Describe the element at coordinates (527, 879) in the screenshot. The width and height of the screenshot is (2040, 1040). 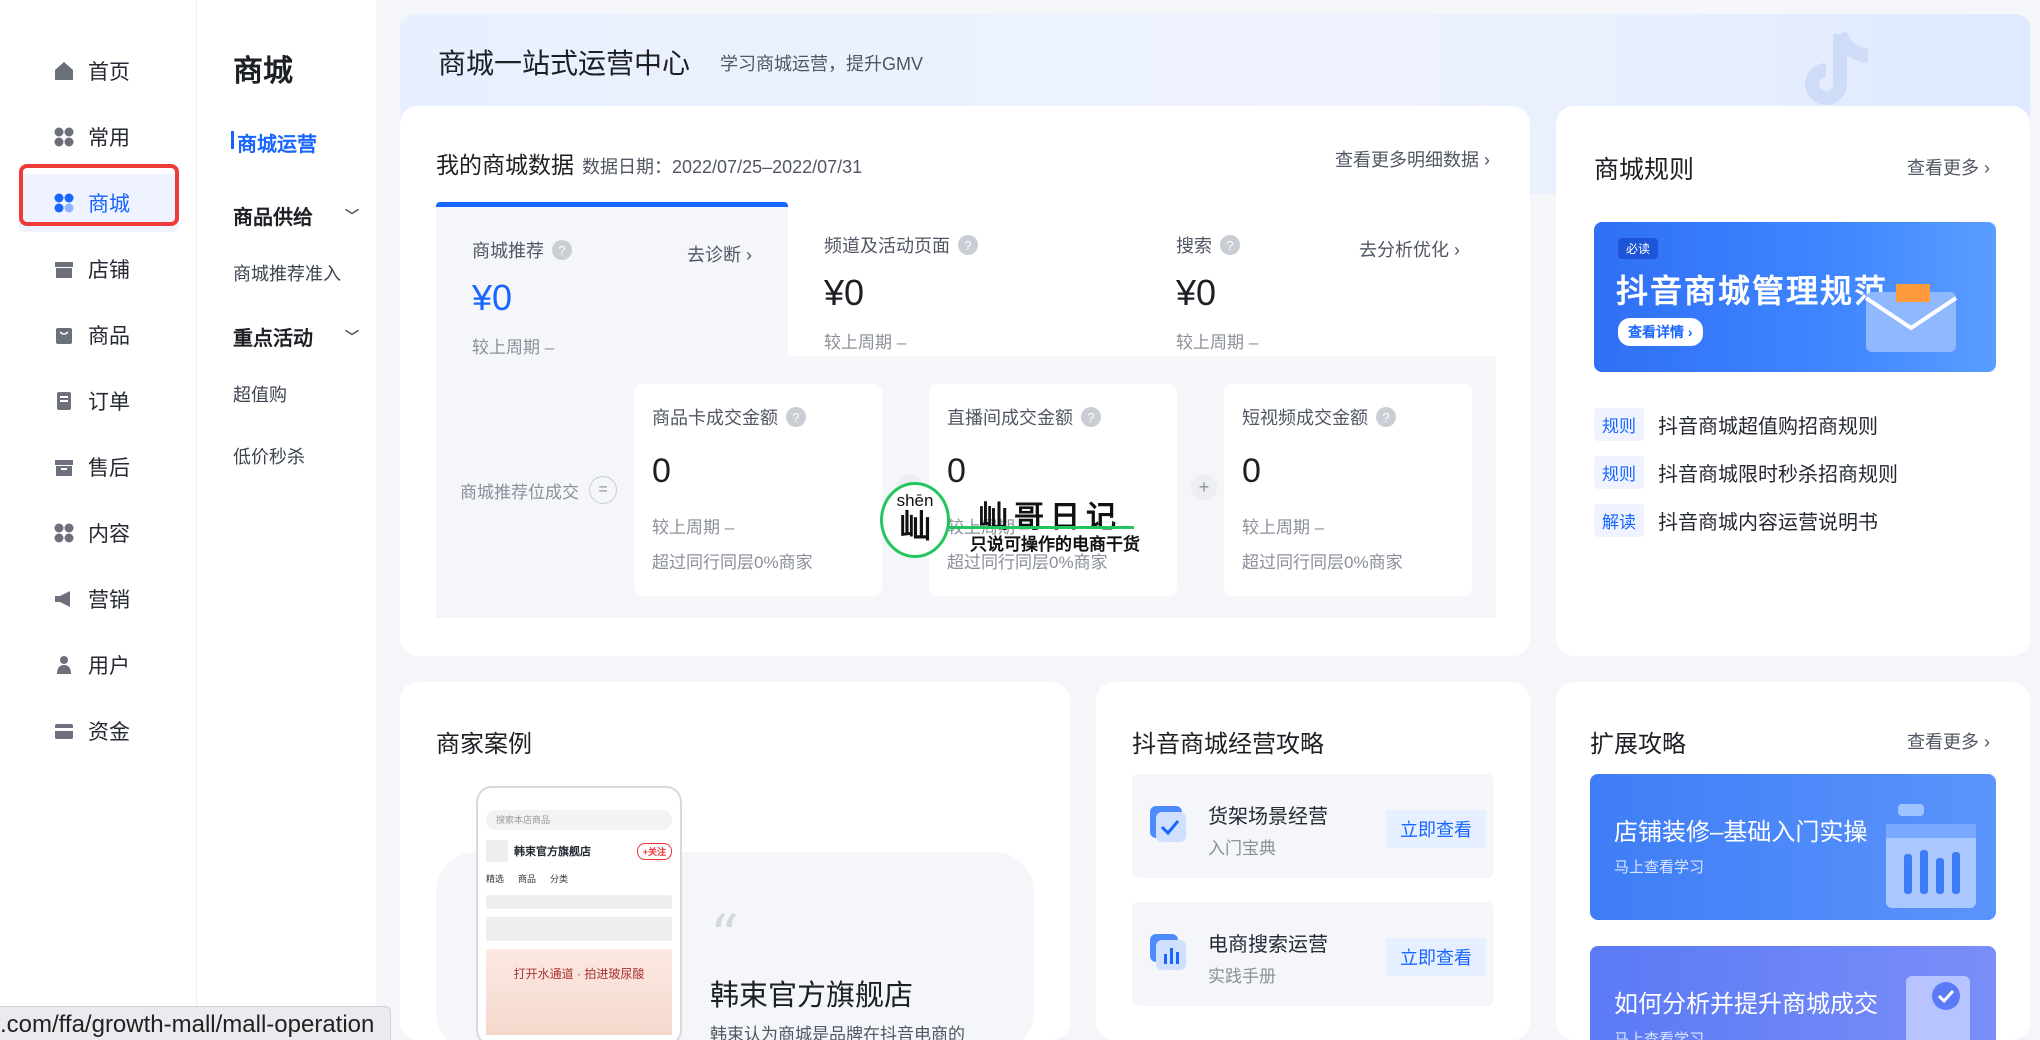
I see `phone-tabs: 精选 商品 分类` at that location.